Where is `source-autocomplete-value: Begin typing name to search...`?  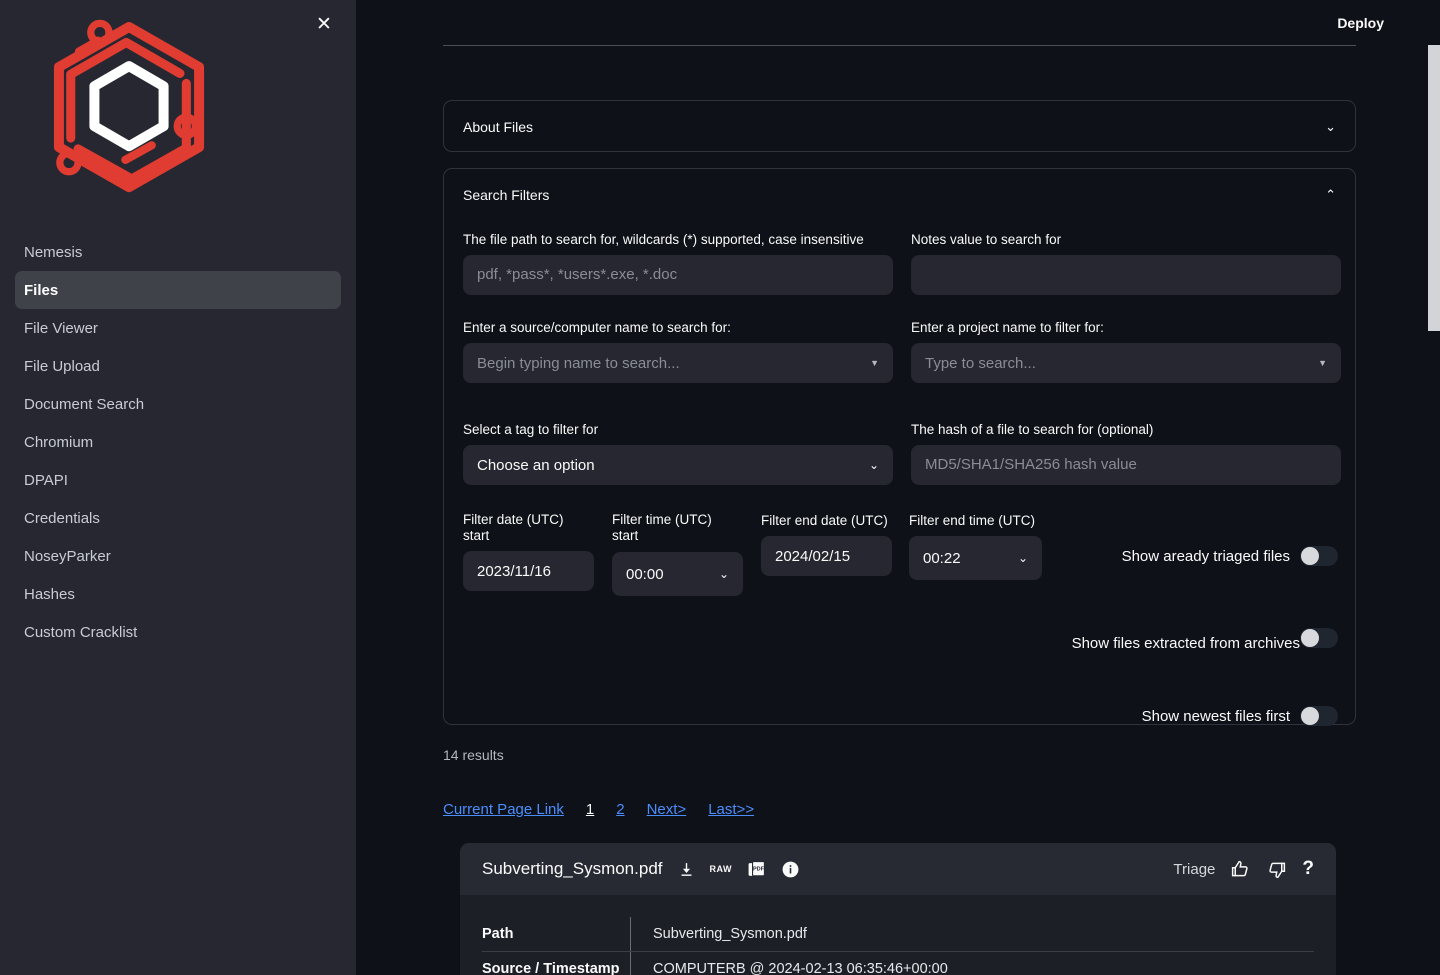
source-autocomplete-value: Begin typing name to search... is located at coordinates (578, 363).